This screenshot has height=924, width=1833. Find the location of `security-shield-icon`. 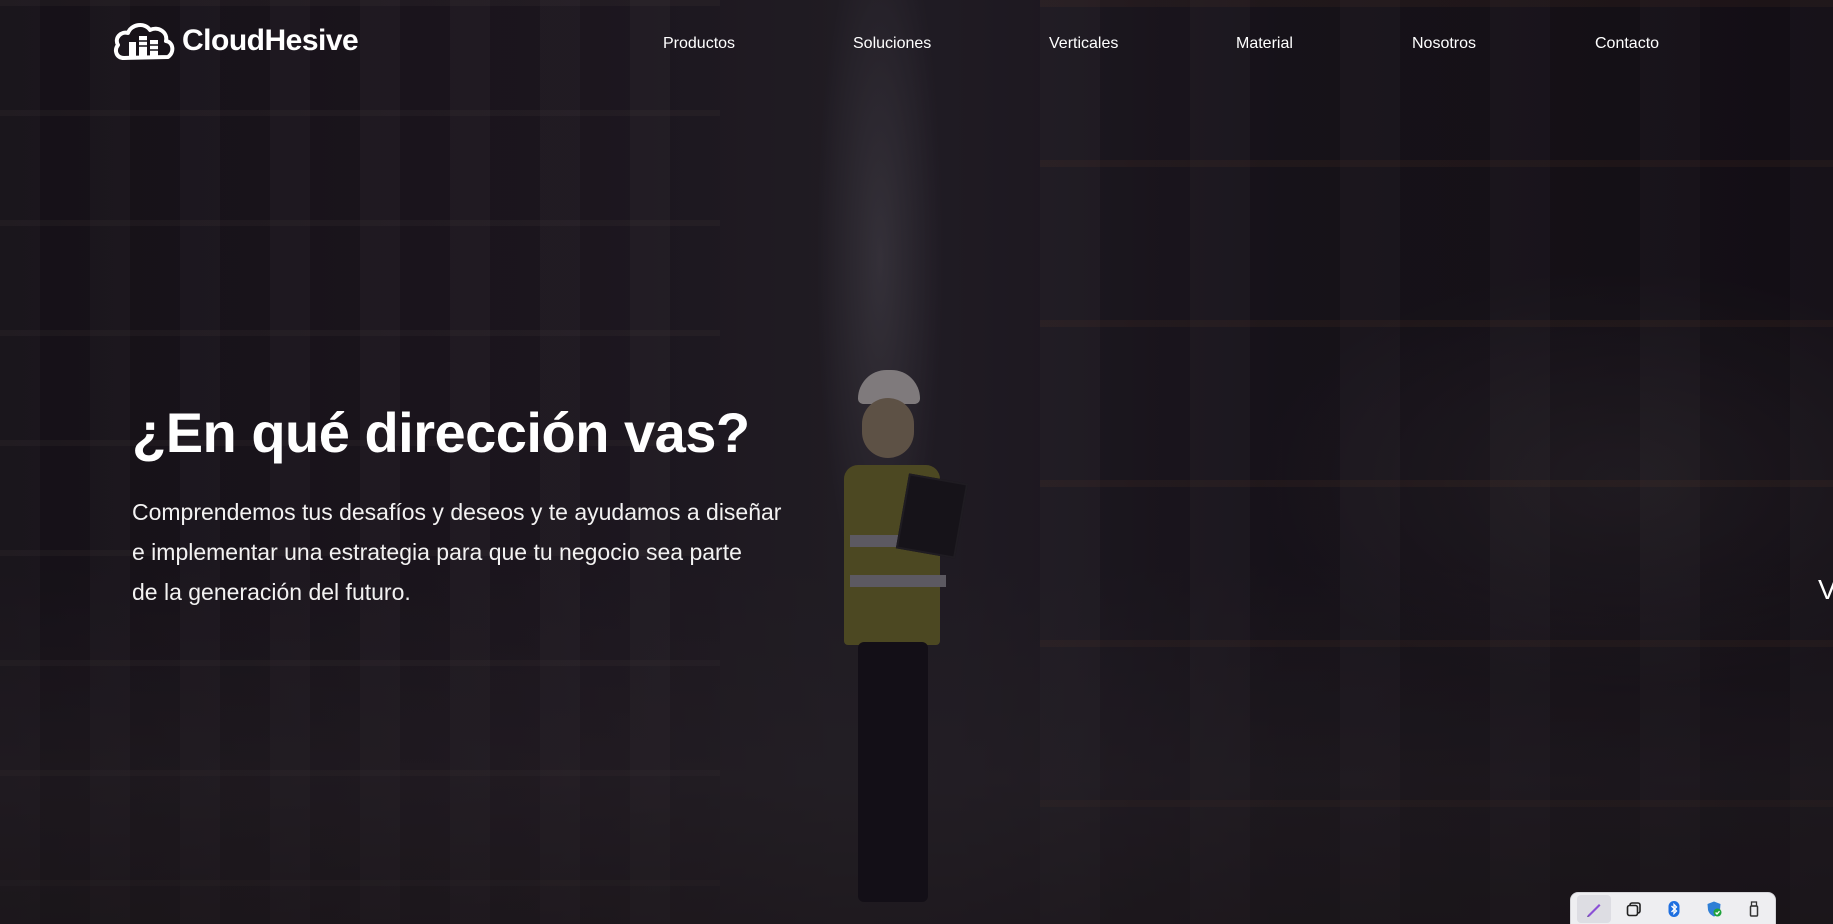

security-shield-icon is located at coordinates (1714, 908).